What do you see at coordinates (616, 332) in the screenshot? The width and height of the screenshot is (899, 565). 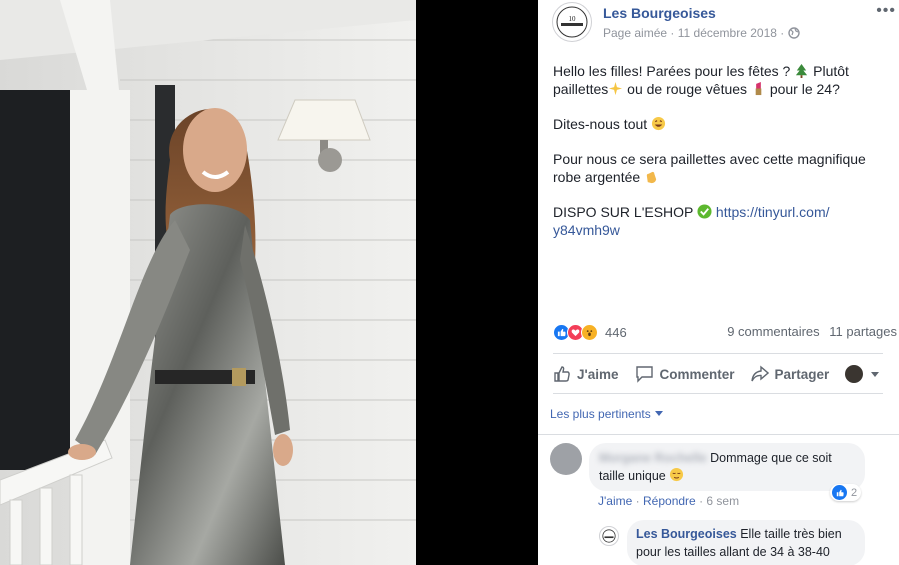 I see `reaction-count: 446` at bounding box center [616, 332].